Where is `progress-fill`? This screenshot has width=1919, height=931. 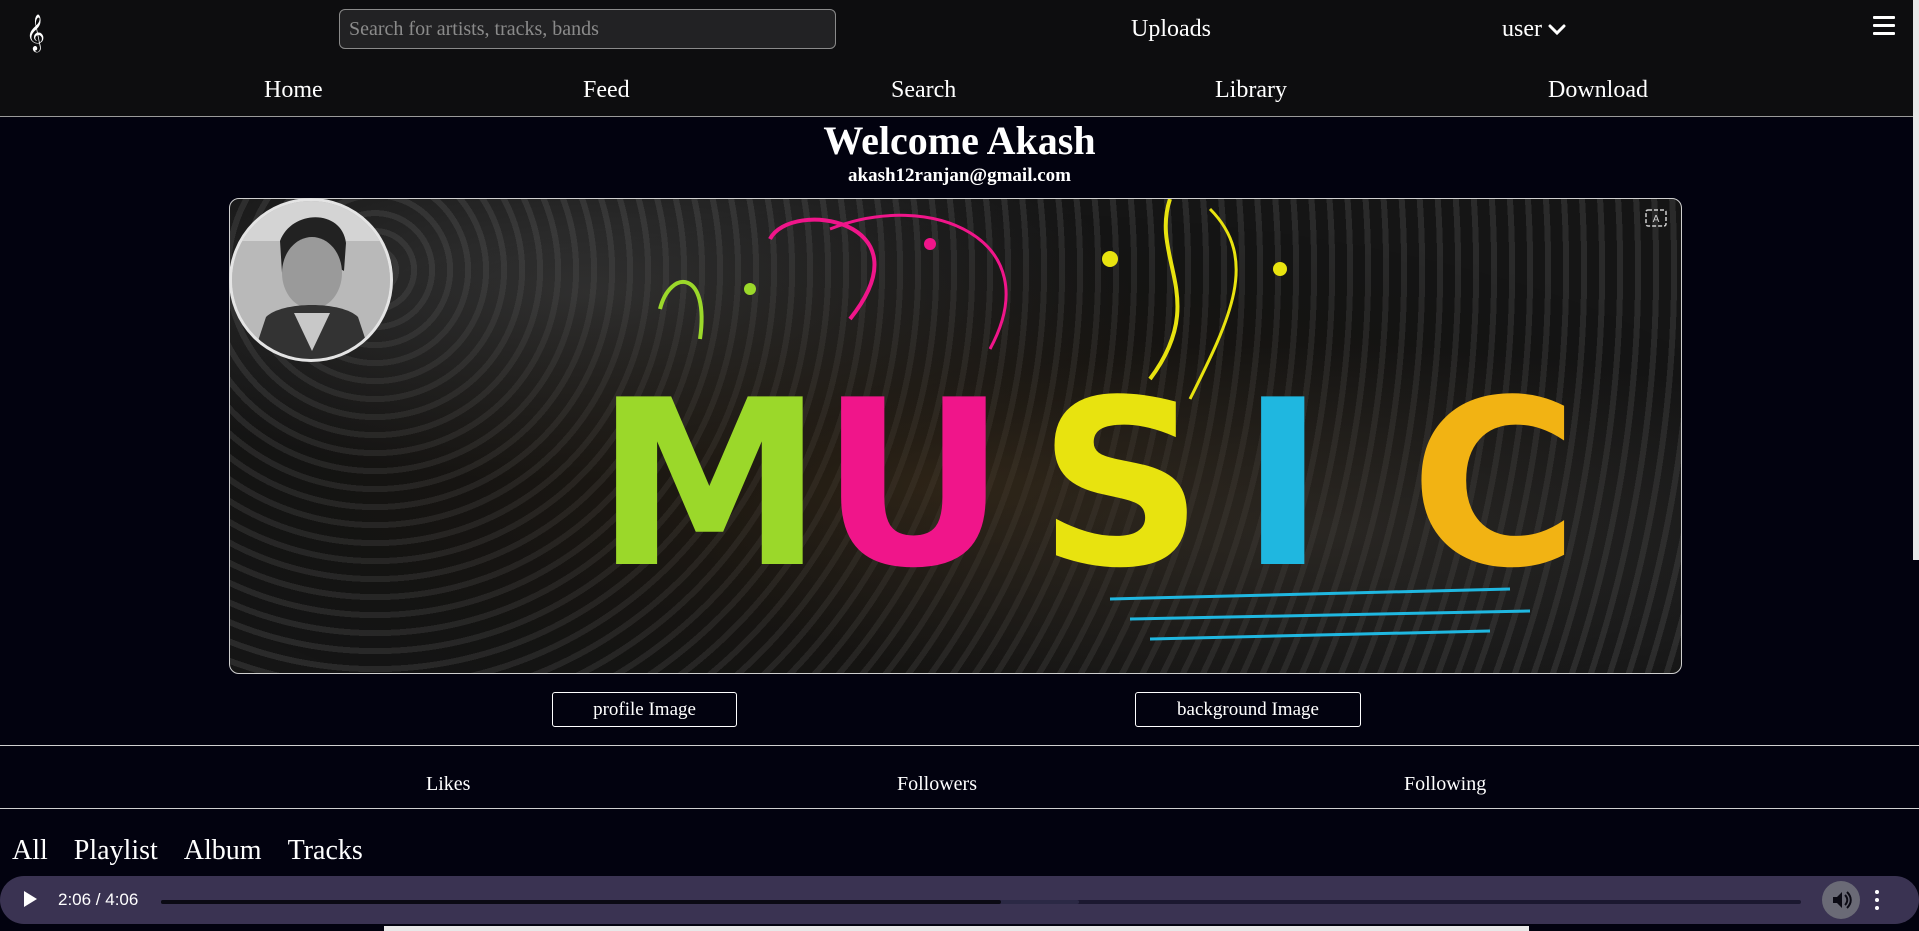
progress-fill is located at coordinates (581, 902).